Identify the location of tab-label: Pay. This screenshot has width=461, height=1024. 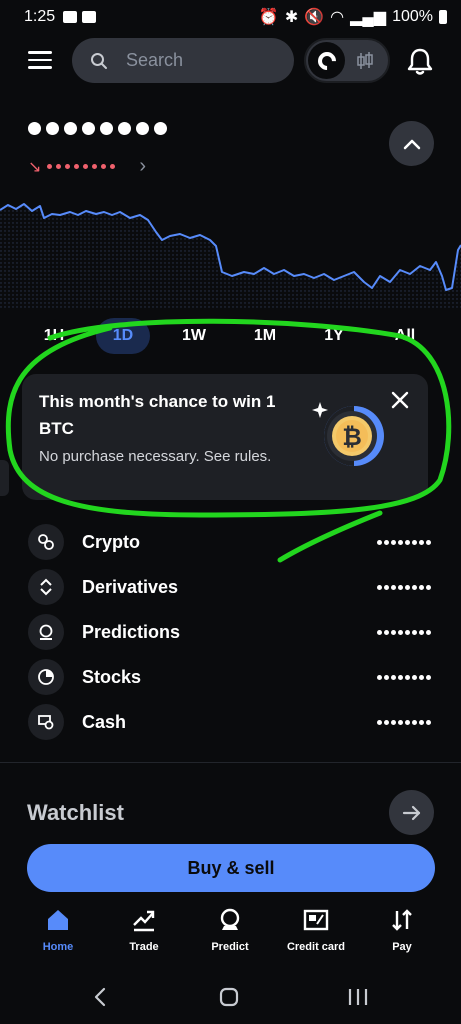
(402, 947).